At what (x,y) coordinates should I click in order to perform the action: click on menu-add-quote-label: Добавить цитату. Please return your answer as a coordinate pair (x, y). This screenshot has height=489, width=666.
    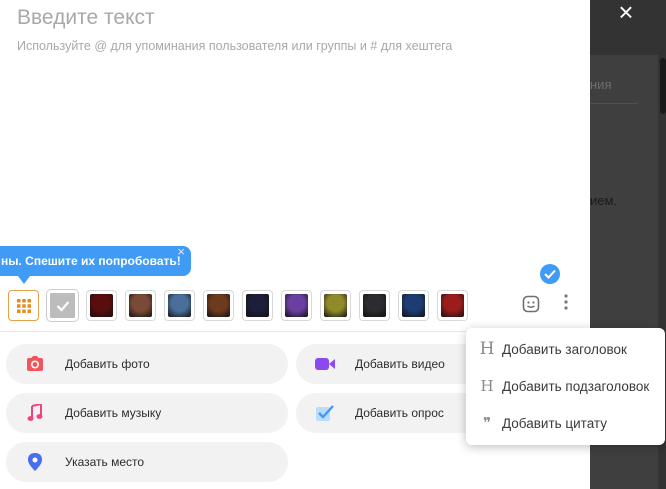
    Looking at the image, I should click on (555, 423).